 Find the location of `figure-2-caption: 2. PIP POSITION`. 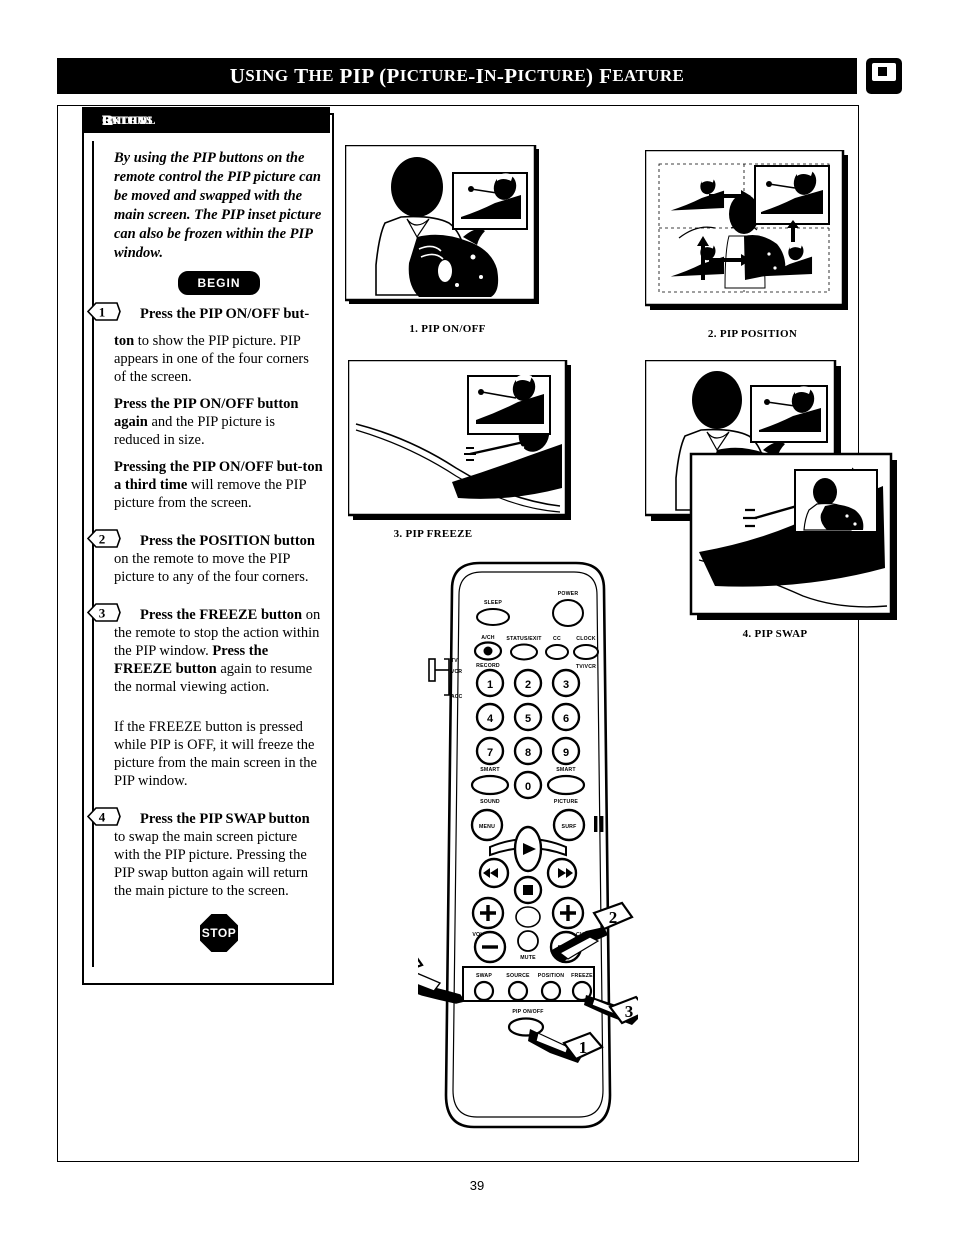

figure-2-caption: 2. PIP POSITION is located at coordinates (752, 334).